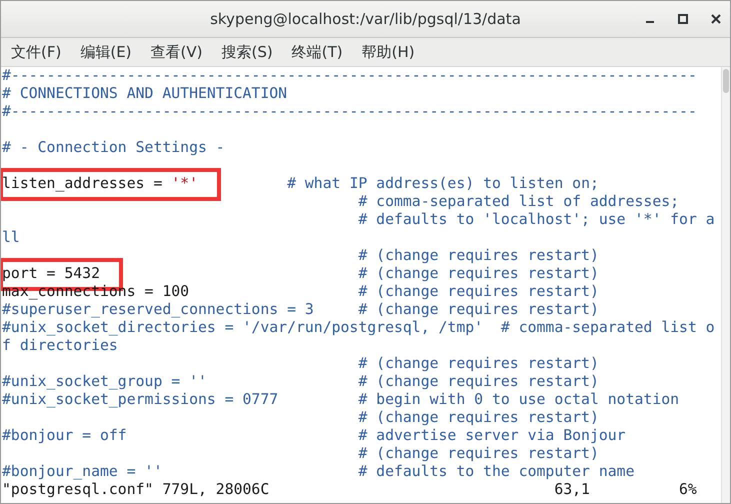 The image size is (731, 504). I want to click on code-line: # defaults to 'localhost'; use '*' for a, so click(536, 219).